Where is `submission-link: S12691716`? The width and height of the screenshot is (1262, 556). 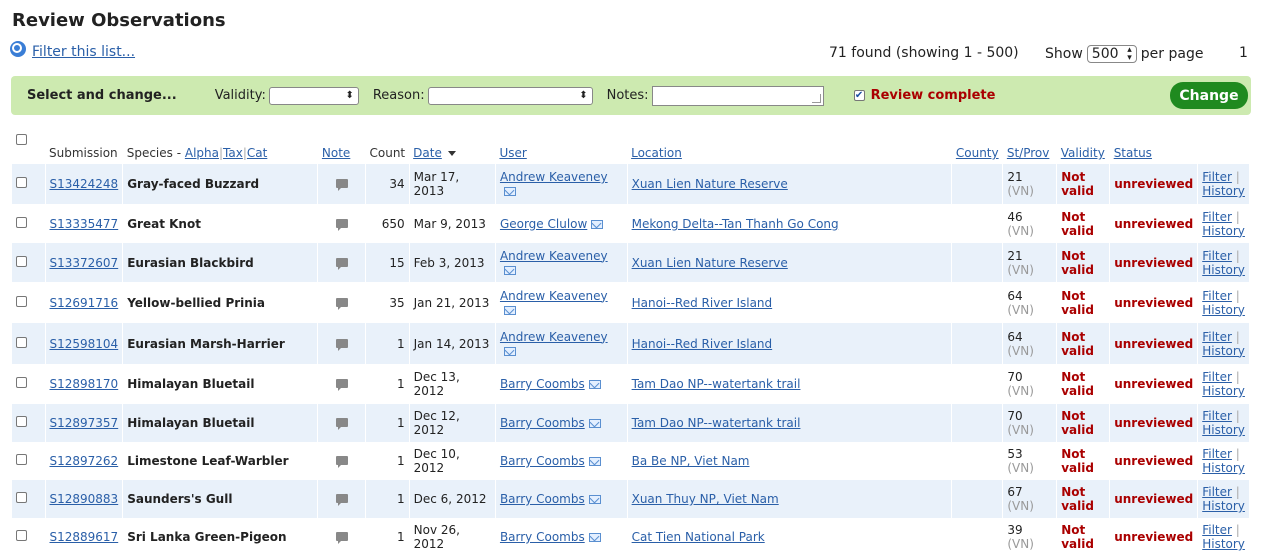
submission-link: S12691716 is located at coordinates (84, 303).